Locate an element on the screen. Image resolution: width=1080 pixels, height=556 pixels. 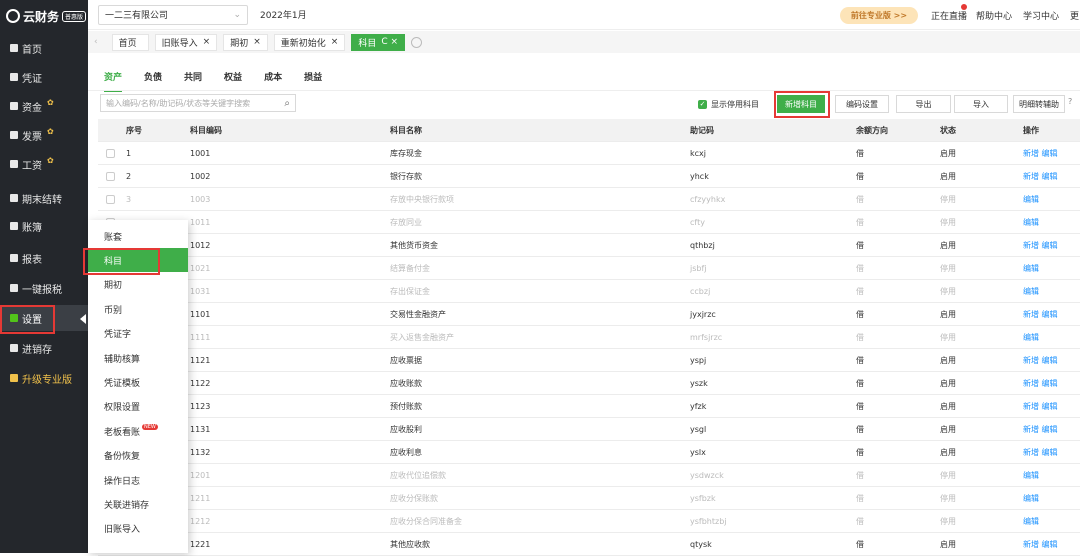
submenu-item-12: 旧账导入 is located at coordinates (138, 529).